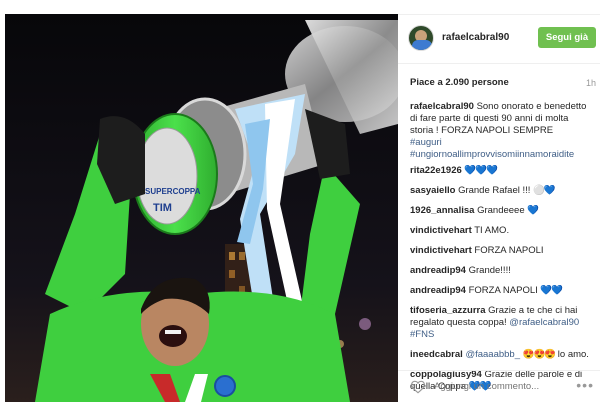 The height and width of the screenshot is (405, 600). I want to click on comment: 1926_annalisa Grandeeee 💙, so click(501, 211).